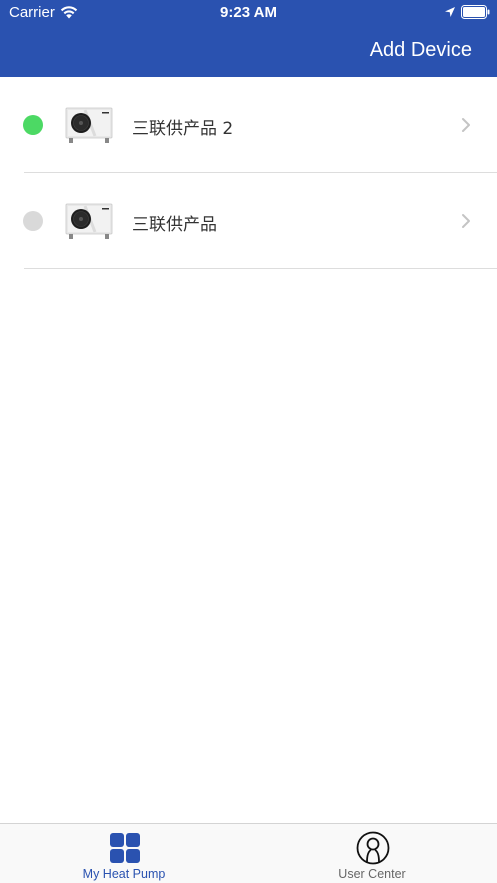 Image resolution: width=497 pixels, height=883 pixels. I want to click on device-name: 三联供产品, so click(174, 225).